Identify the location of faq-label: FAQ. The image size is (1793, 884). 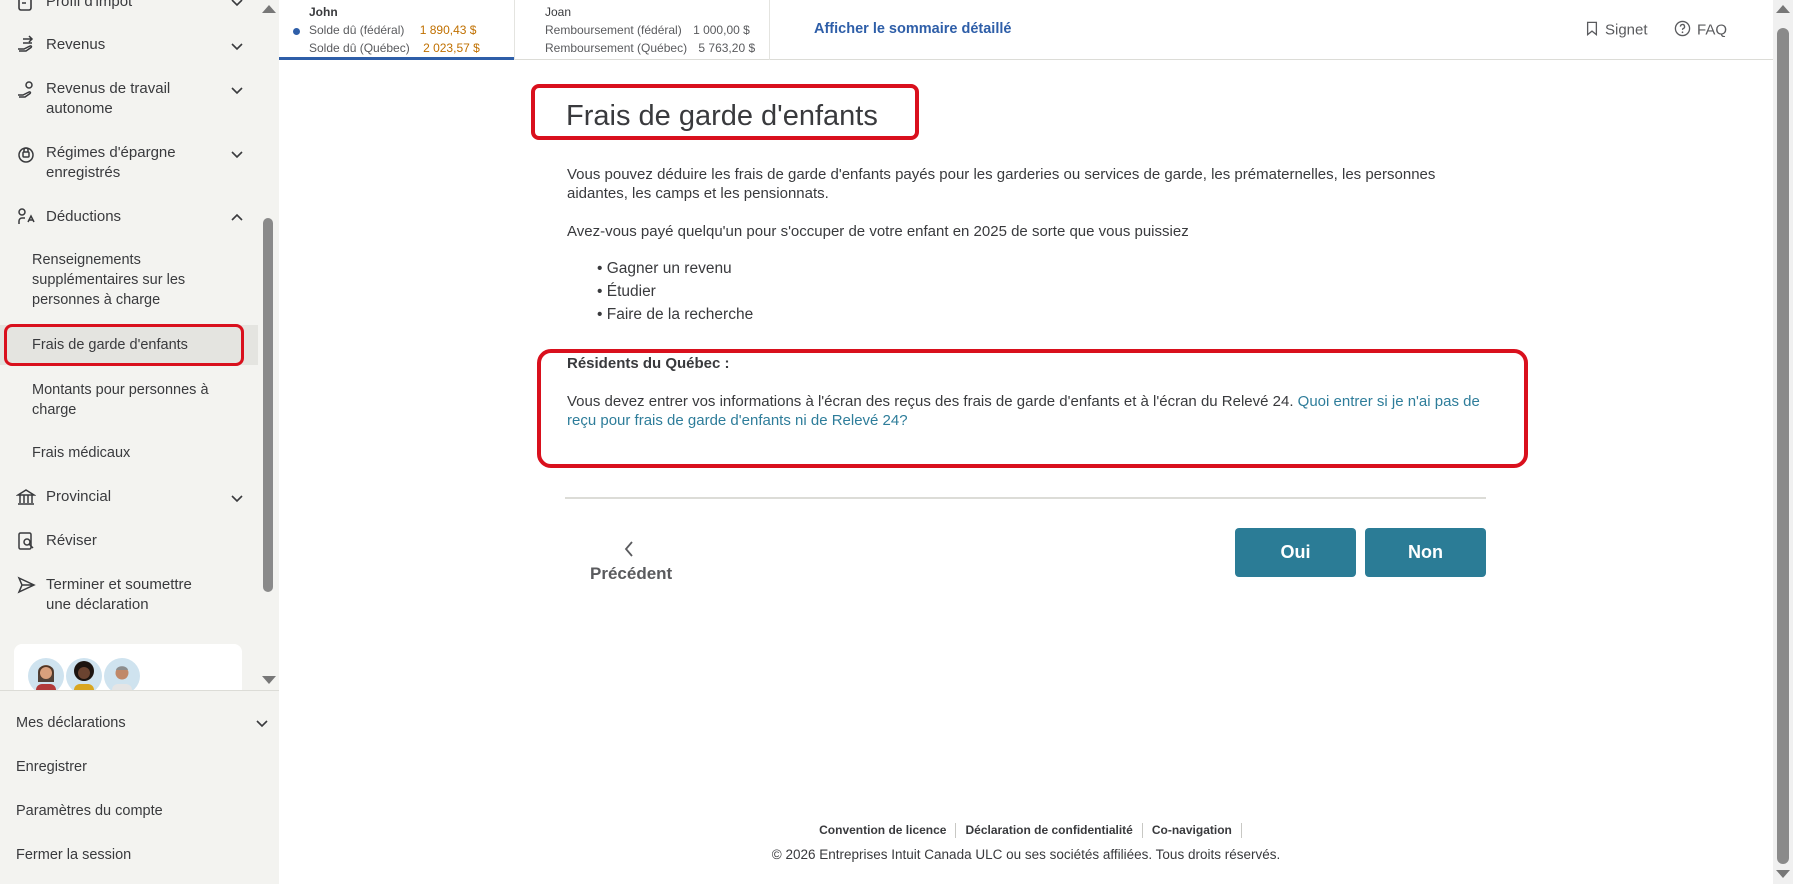
(1712, 30).